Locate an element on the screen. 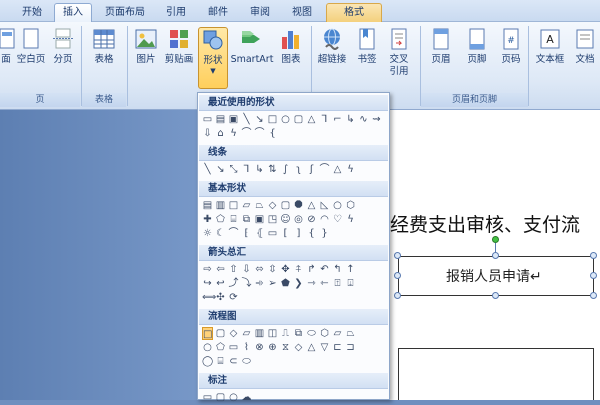  vertical-text-box-icon: ▥ is located at coordinates (220, 205).